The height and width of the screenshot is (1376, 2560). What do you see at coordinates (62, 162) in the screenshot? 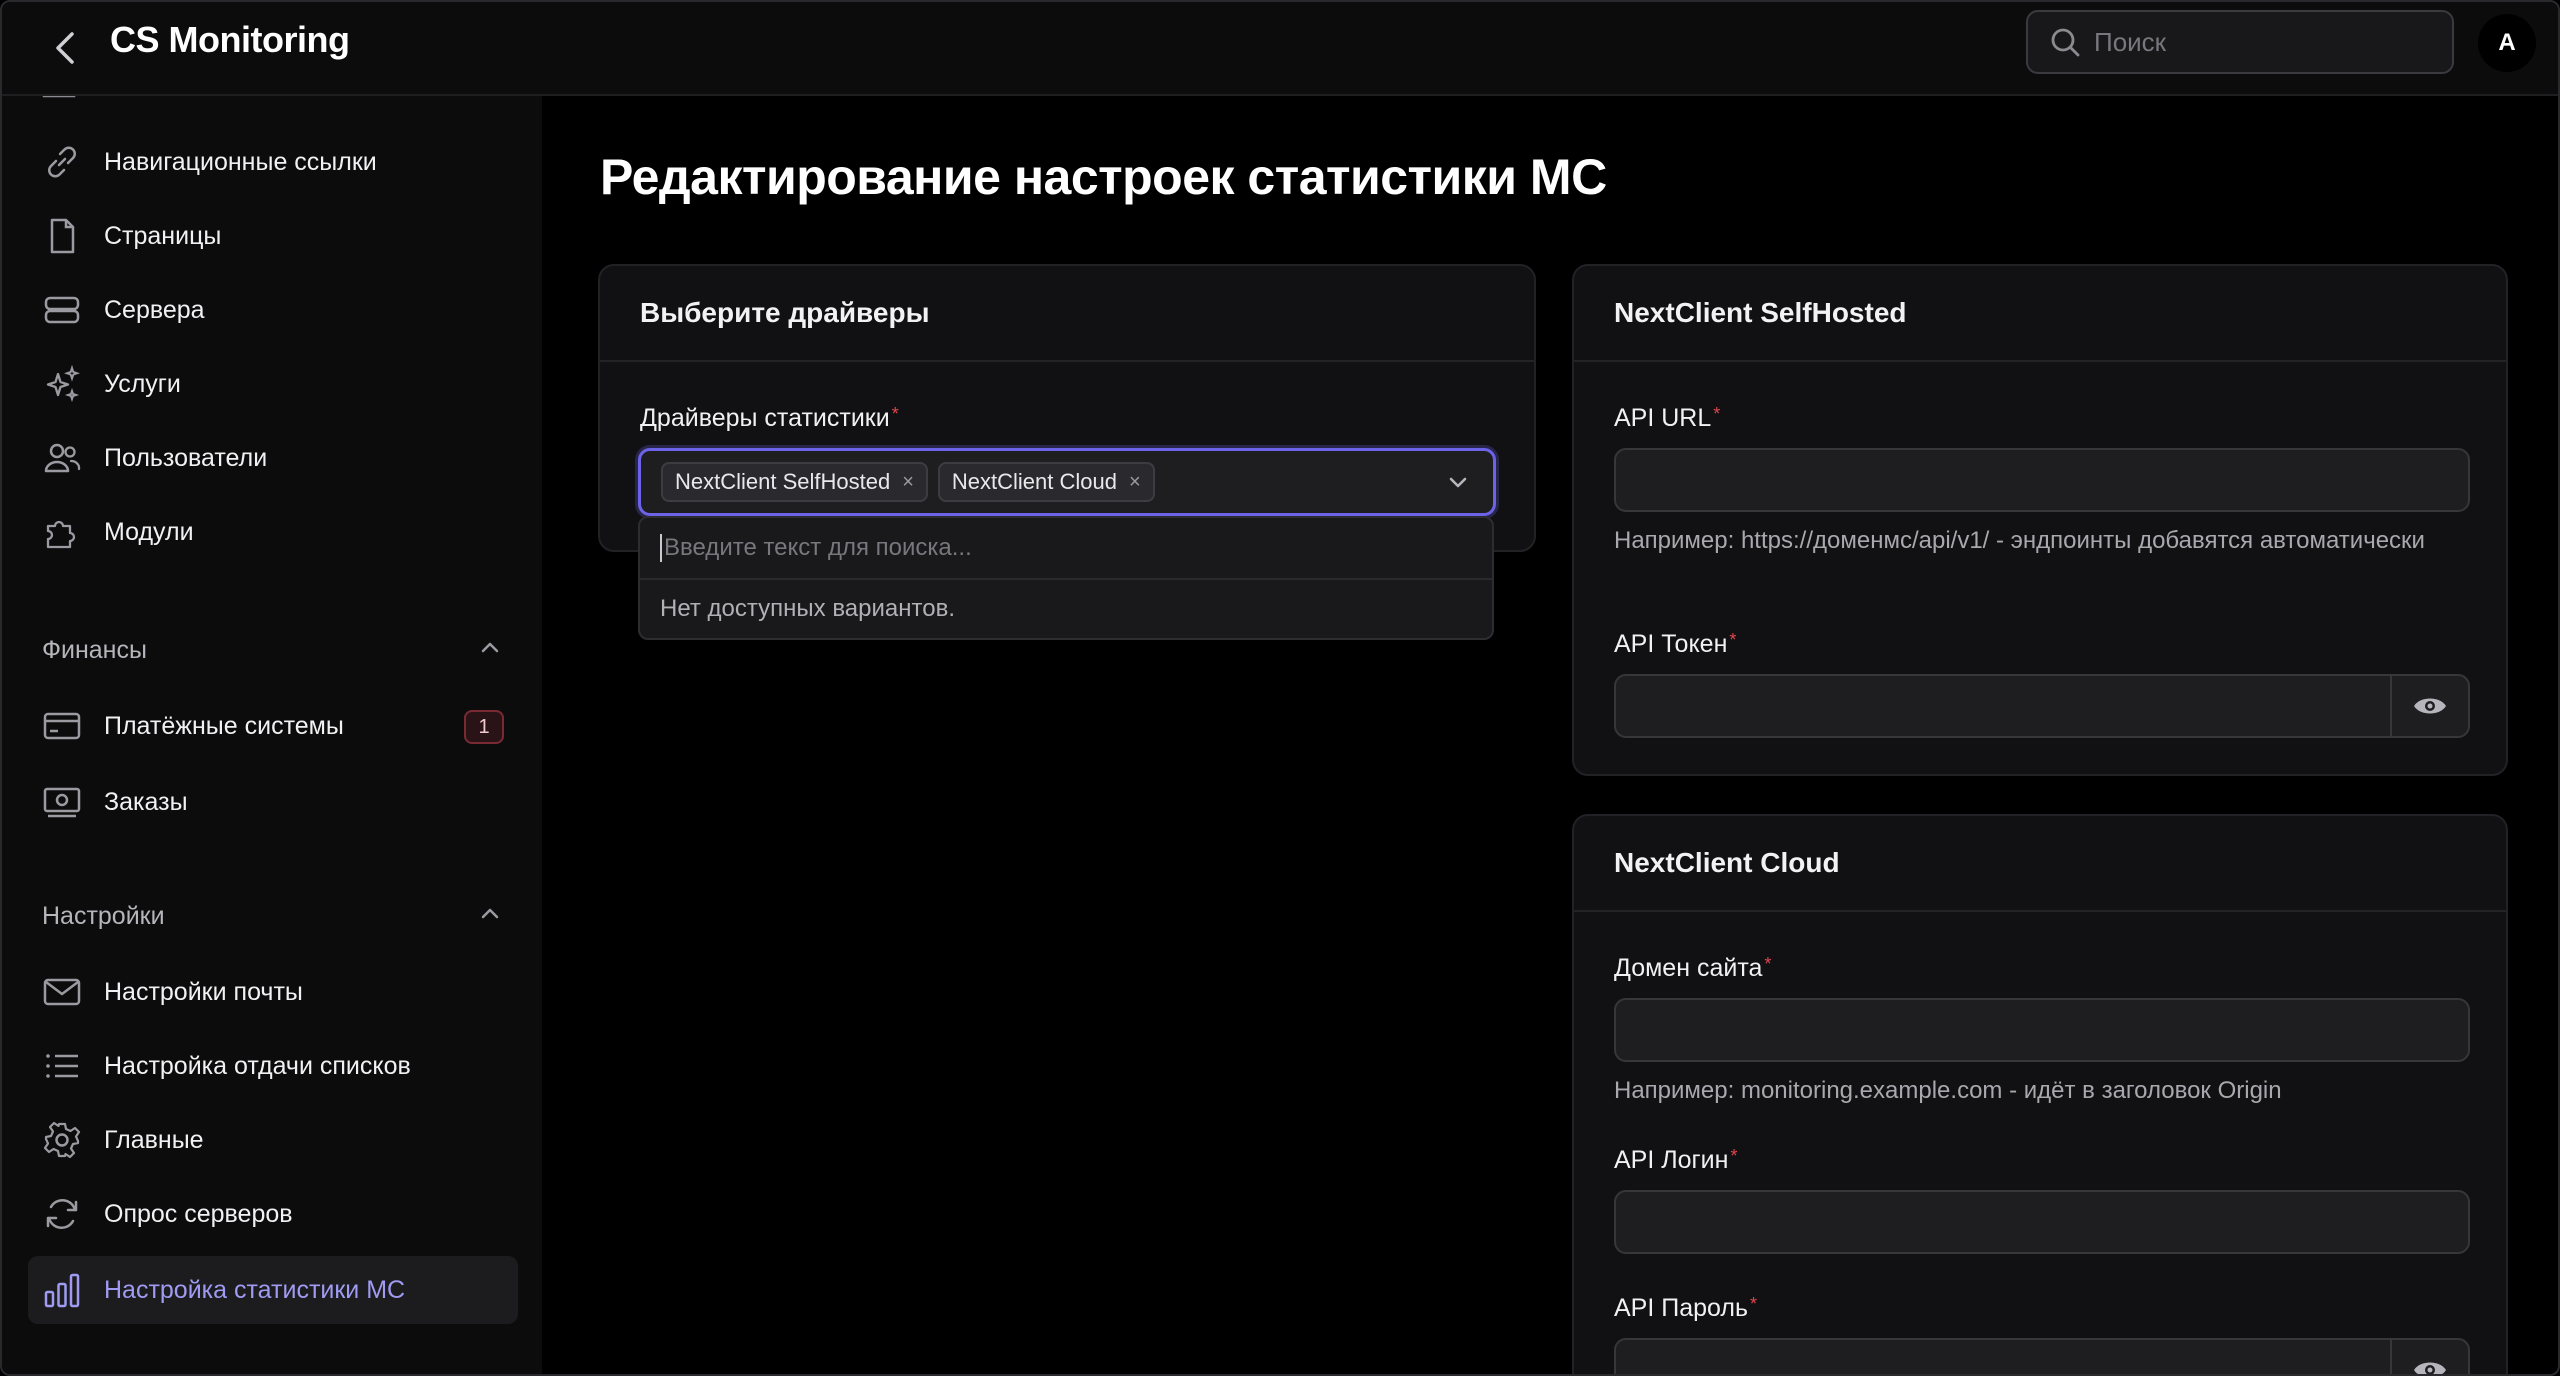
I see `link-icon` at bounding box center [62, 162].